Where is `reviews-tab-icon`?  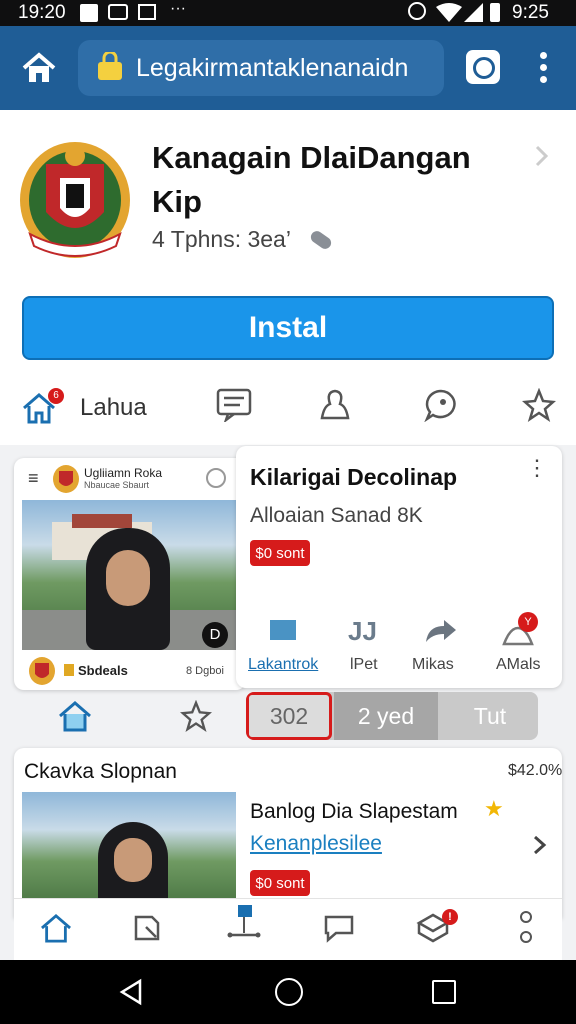
reviews-tab-icon is located at coordinates (234, 405).